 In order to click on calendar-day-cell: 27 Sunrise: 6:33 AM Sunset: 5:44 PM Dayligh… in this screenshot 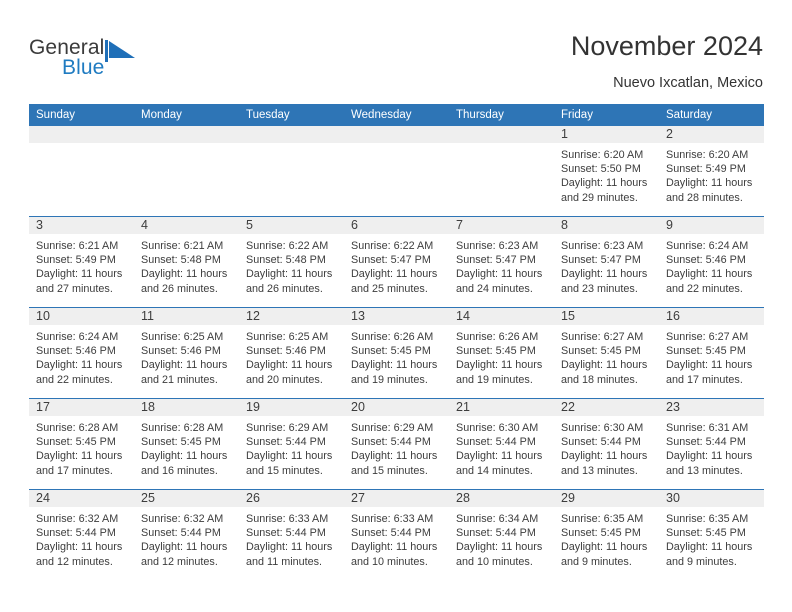, I will do `click(396, 534)`.